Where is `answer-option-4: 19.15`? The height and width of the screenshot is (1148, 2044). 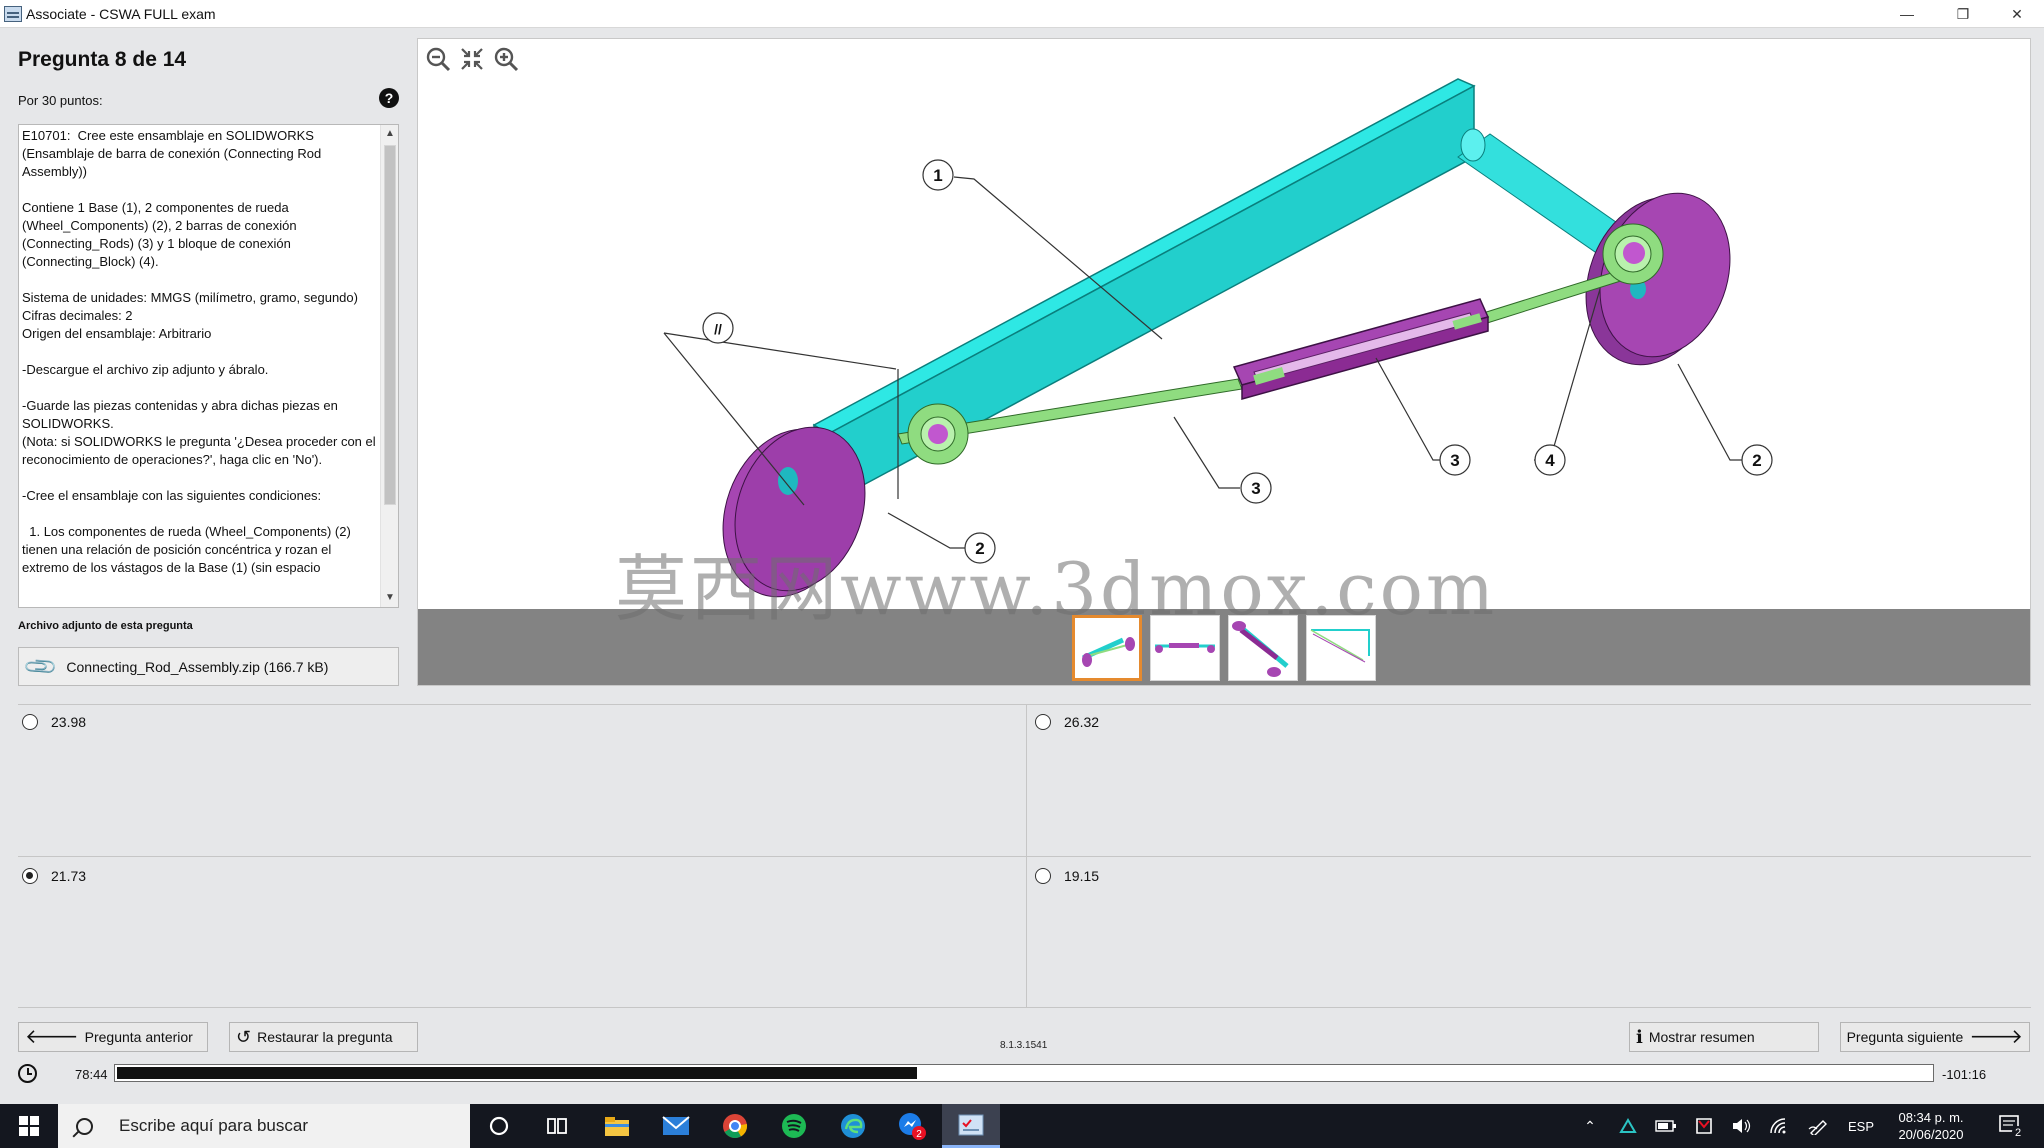
answer-option-4: 19.15 is located at coordinates (1067, 876).